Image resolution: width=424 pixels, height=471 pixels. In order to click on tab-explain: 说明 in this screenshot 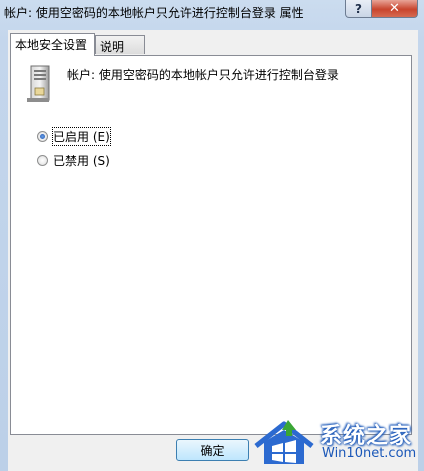, I will do `click(120, 44)`.